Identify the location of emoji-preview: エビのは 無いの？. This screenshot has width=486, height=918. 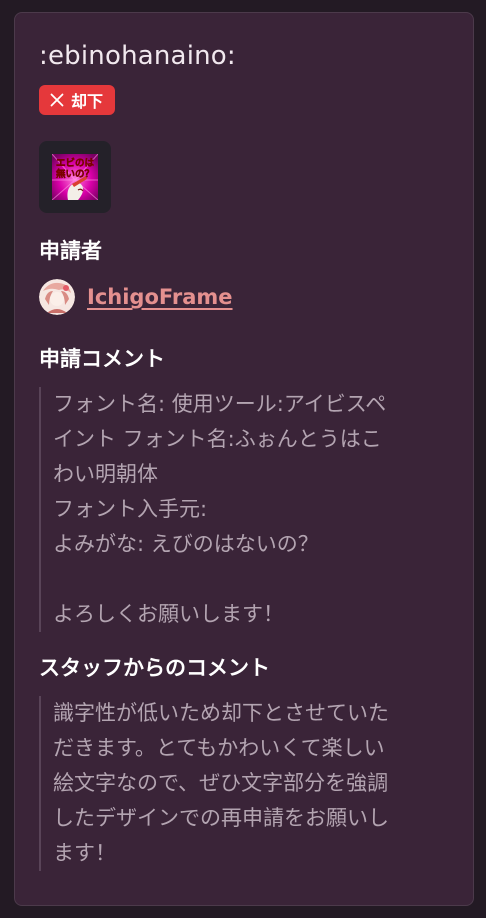
(75, 177).